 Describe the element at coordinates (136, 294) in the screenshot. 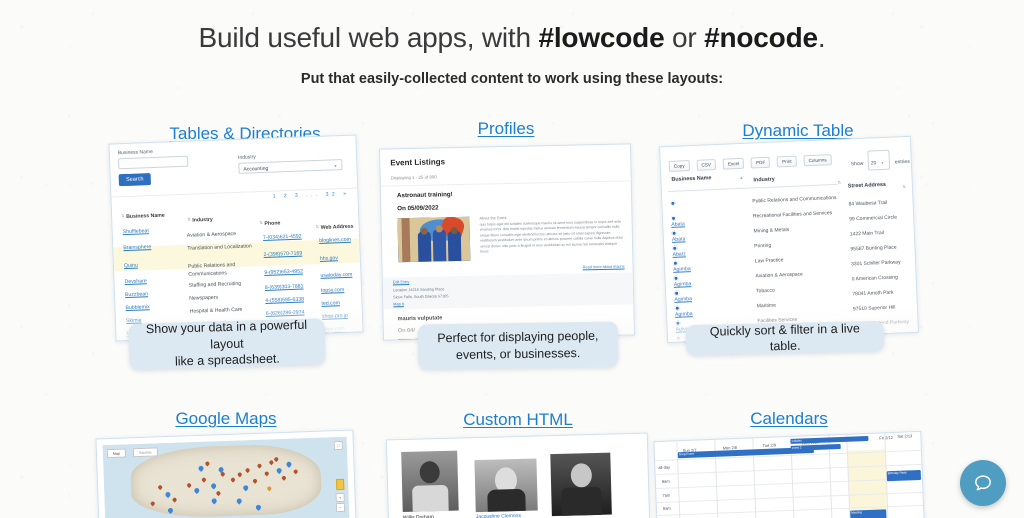

I see `table-row: Buzzbean` at that location.